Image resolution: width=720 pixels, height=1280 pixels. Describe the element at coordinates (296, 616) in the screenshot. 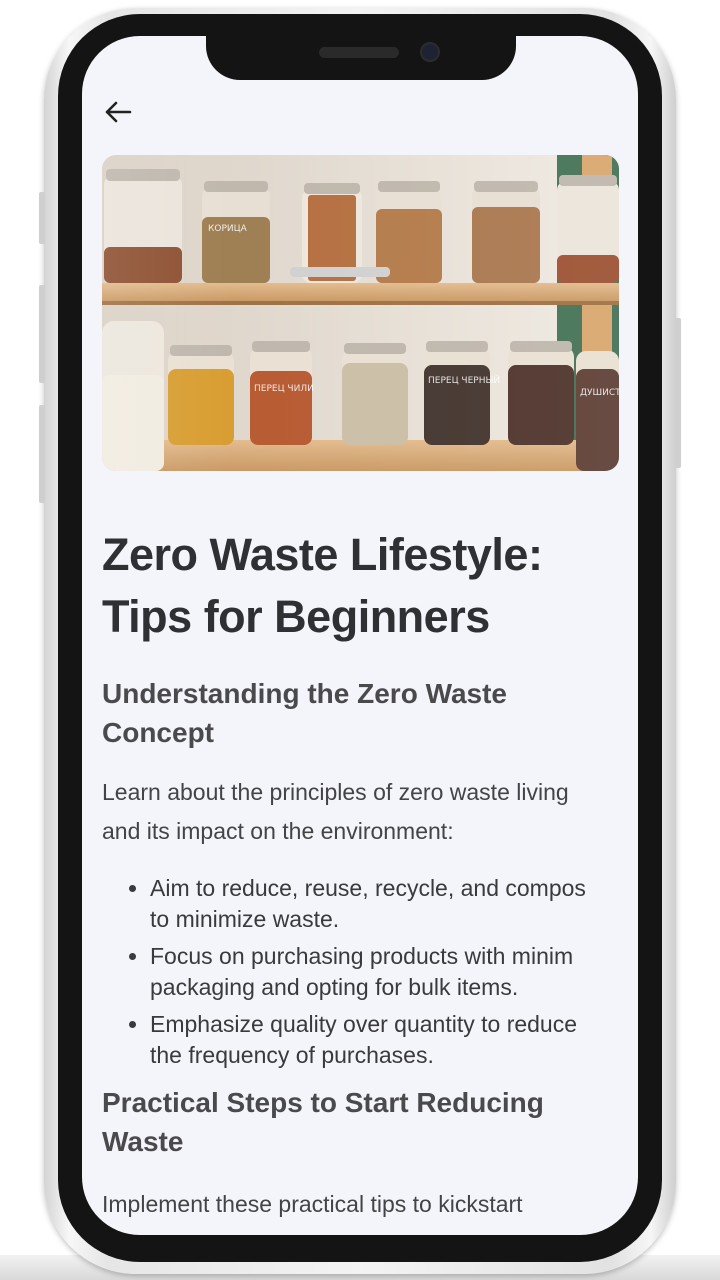

I see `title-line: Tips for Beginners` at that location.